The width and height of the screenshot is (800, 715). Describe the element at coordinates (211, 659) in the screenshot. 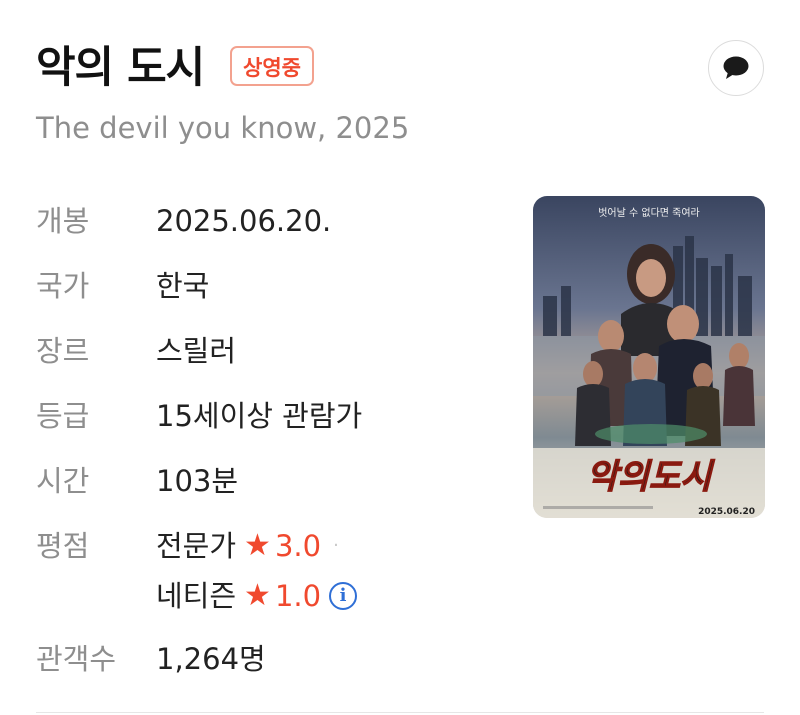

I see `info-value: 1,264명` at that location.